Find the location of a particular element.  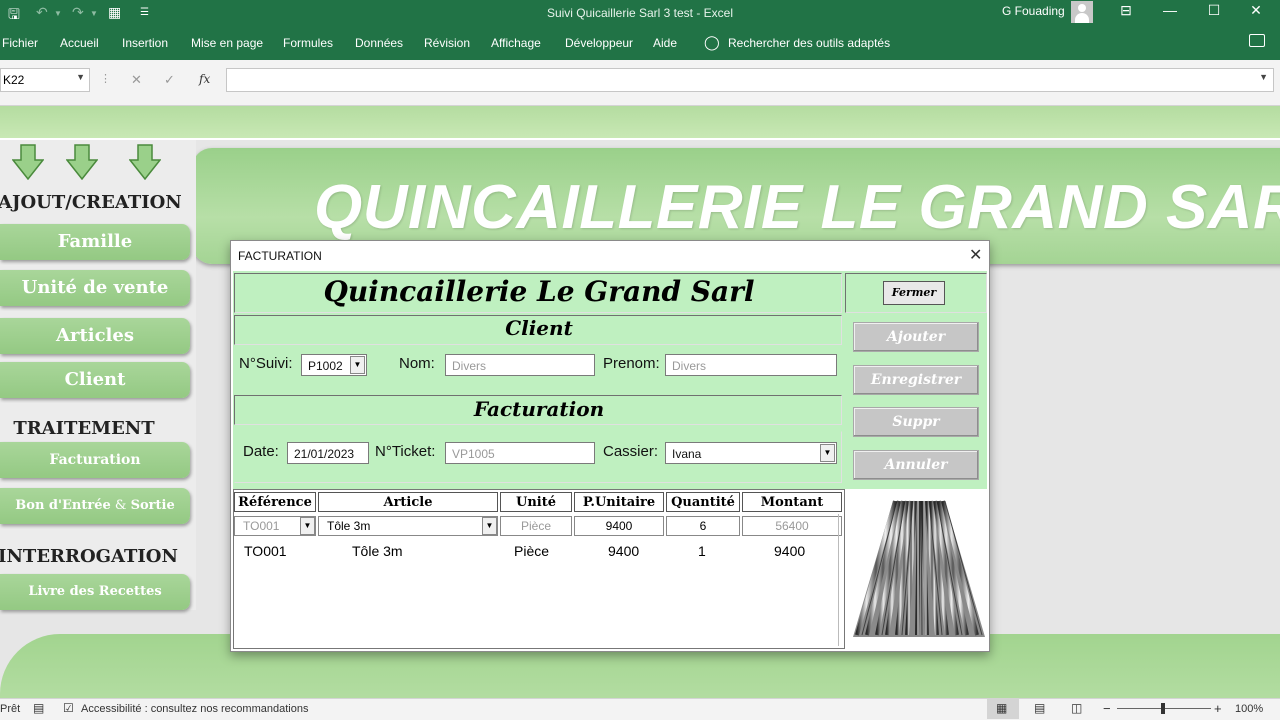

tab-formules: Formules is located at coordinates (308, 43).